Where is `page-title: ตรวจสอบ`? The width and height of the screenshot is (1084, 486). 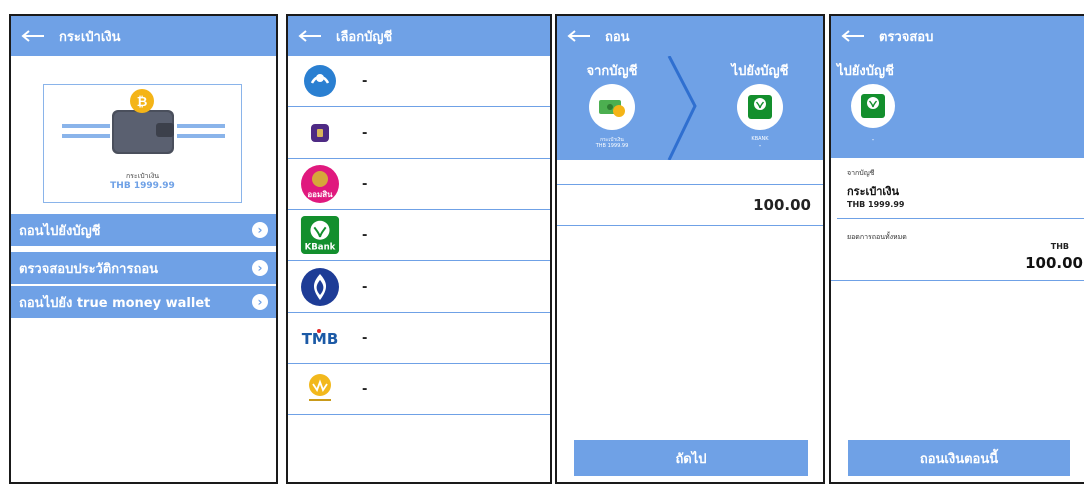
page-title: ตรวจสอบ is located at coordinates (906, 37).